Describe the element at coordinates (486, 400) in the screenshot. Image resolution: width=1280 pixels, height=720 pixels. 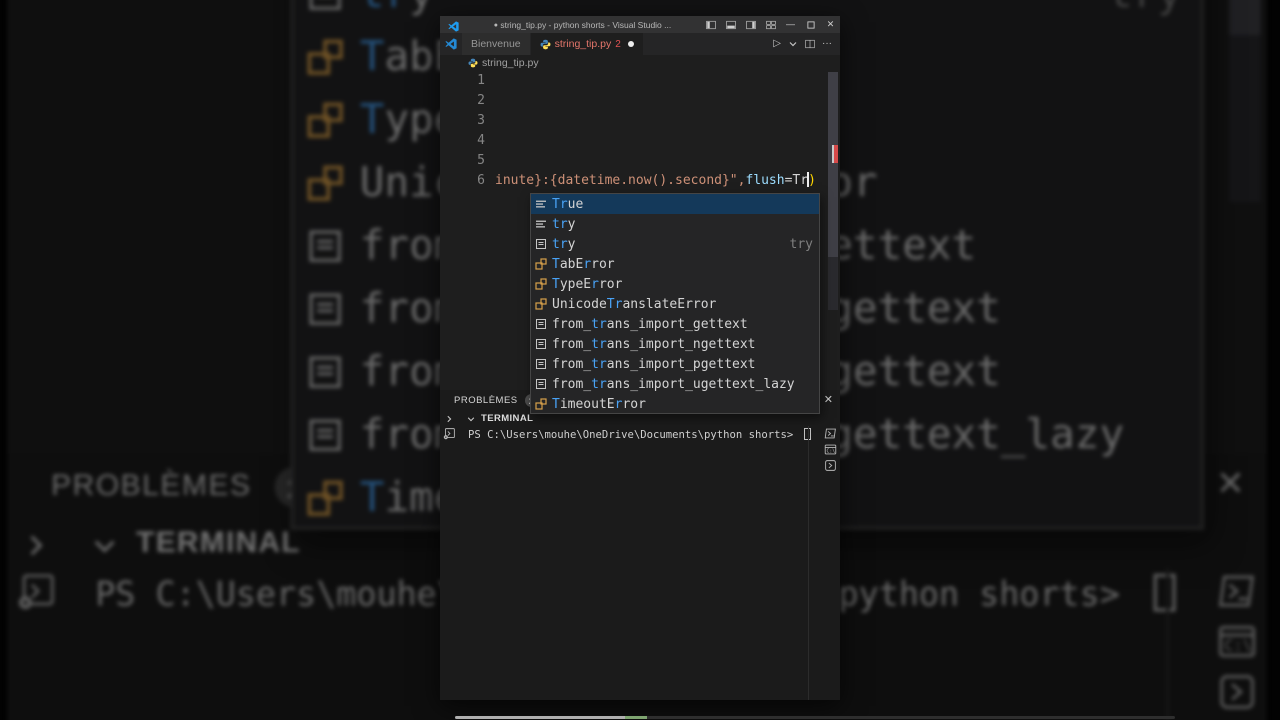
I see `panel-tab-problems: PROBLÈMES` at that location.